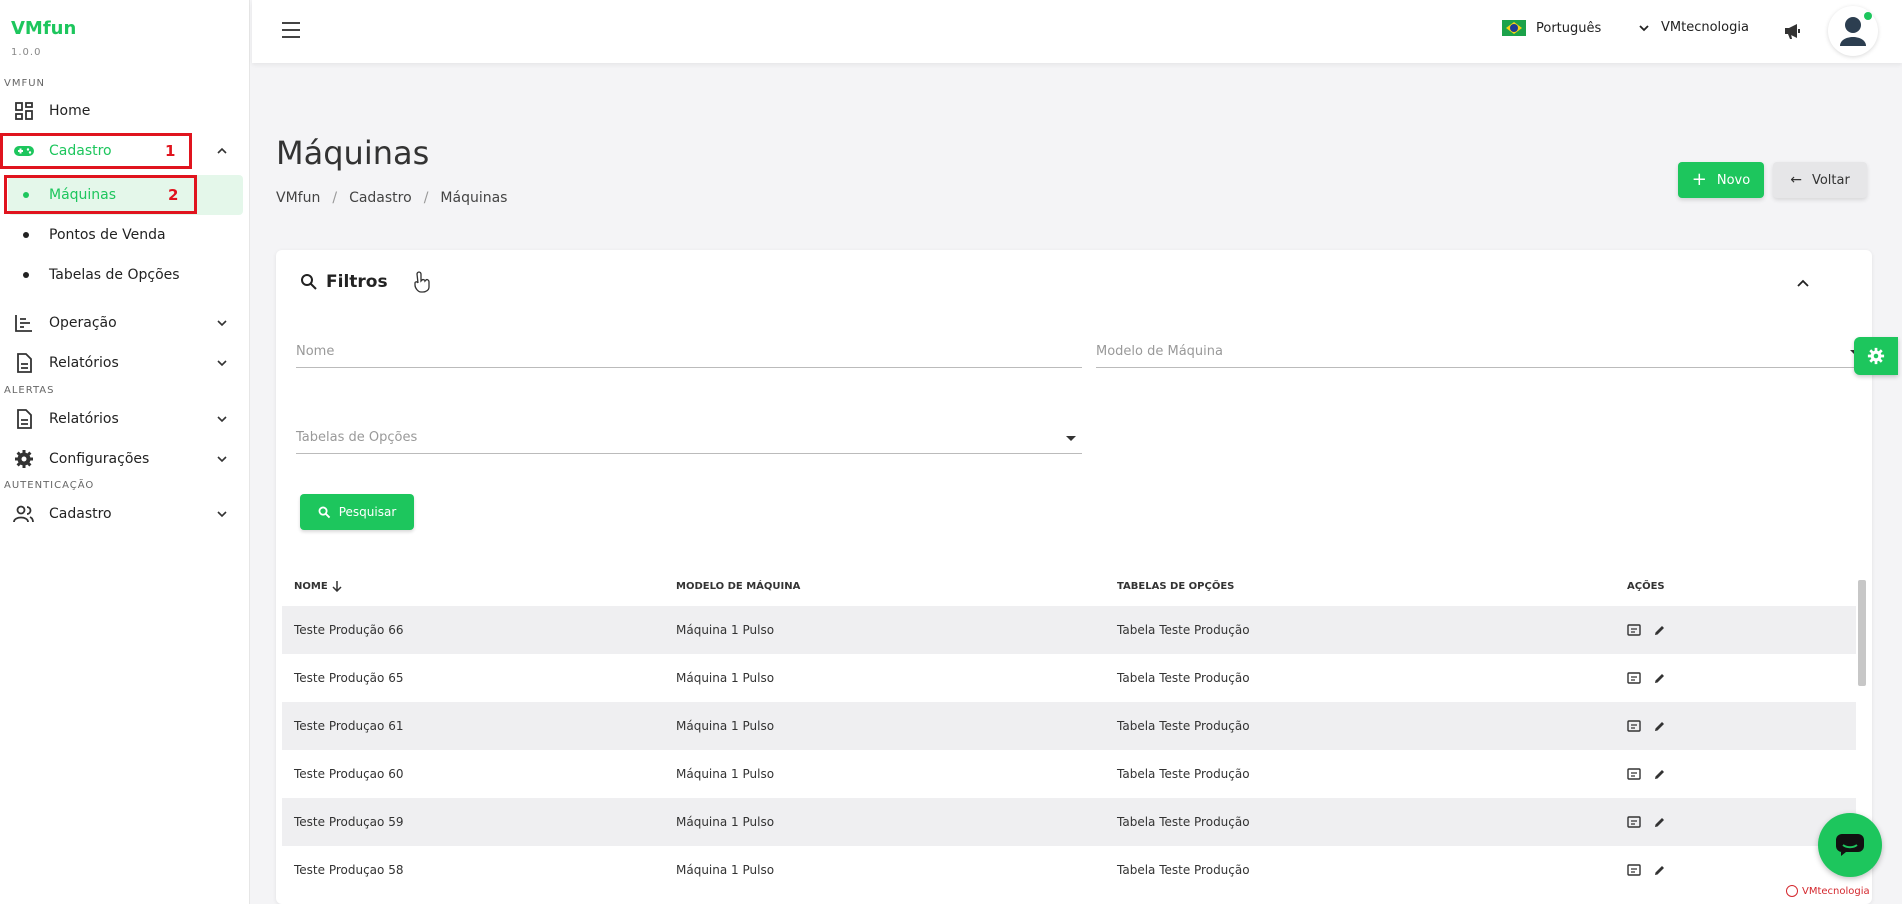  I want to click on company-label: VMtecnologia, so click(1705, 27).